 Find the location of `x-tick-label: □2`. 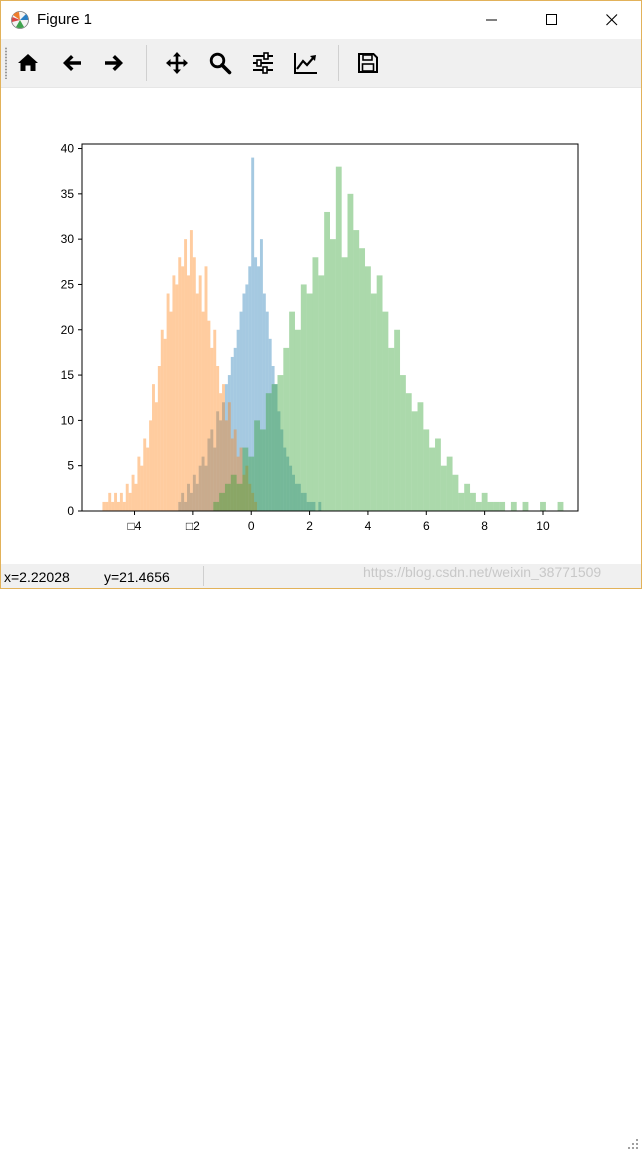

x-tick-label: □2 is located at coordinates (193, 526).